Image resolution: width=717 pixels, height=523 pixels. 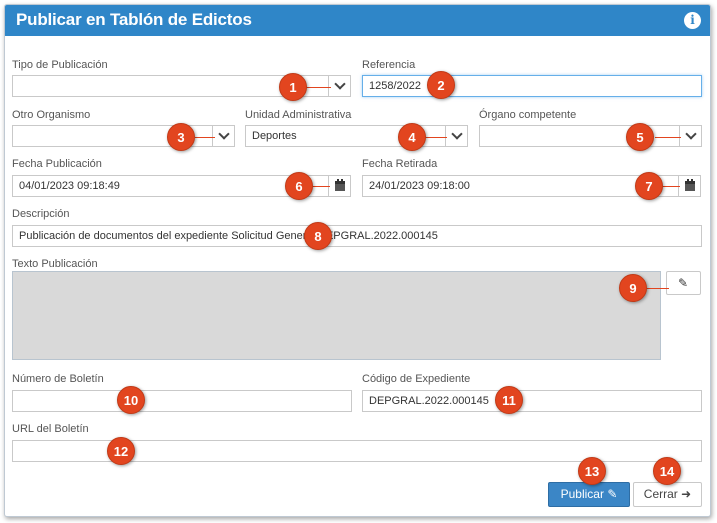 What do you see at coordinates (528, 115) in the screenshot?
I see `organo-competente-label: Órgano competente` at bounding box center [528, 115].